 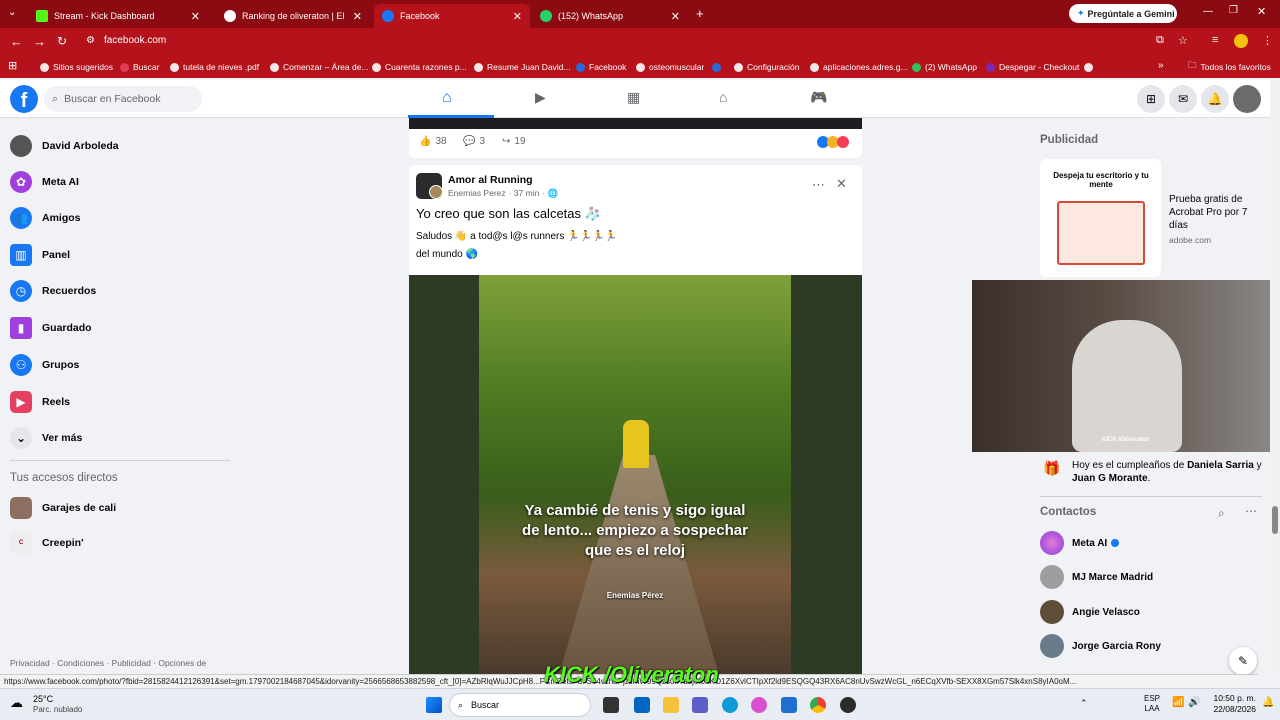 What do you see at coordinates (1275, 377) in the screenshot?
I see `page-scrollbar` at bounding box center [1275, 377].